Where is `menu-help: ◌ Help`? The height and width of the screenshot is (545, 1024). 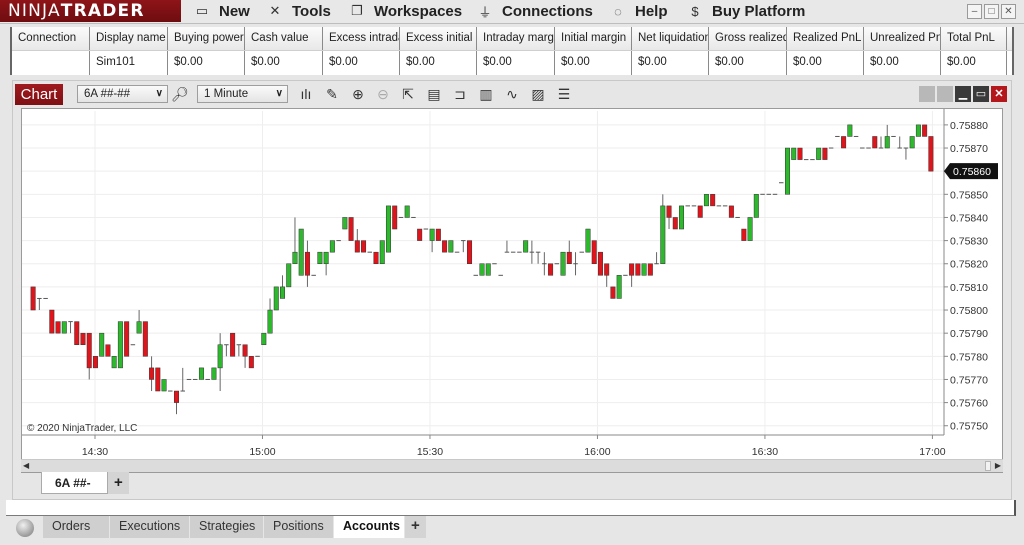
menu-help: ◌ Help is located at coordinates (638, 11).